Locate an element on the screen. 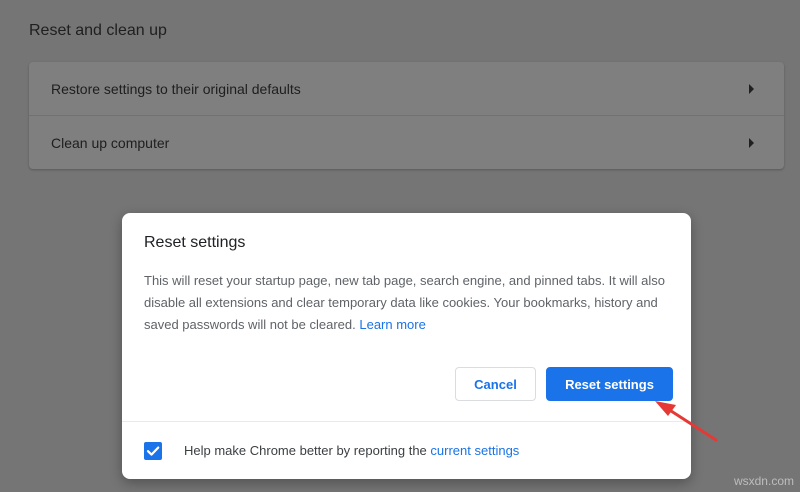  report-settings-checkbox is located at coordinates (153, 451).